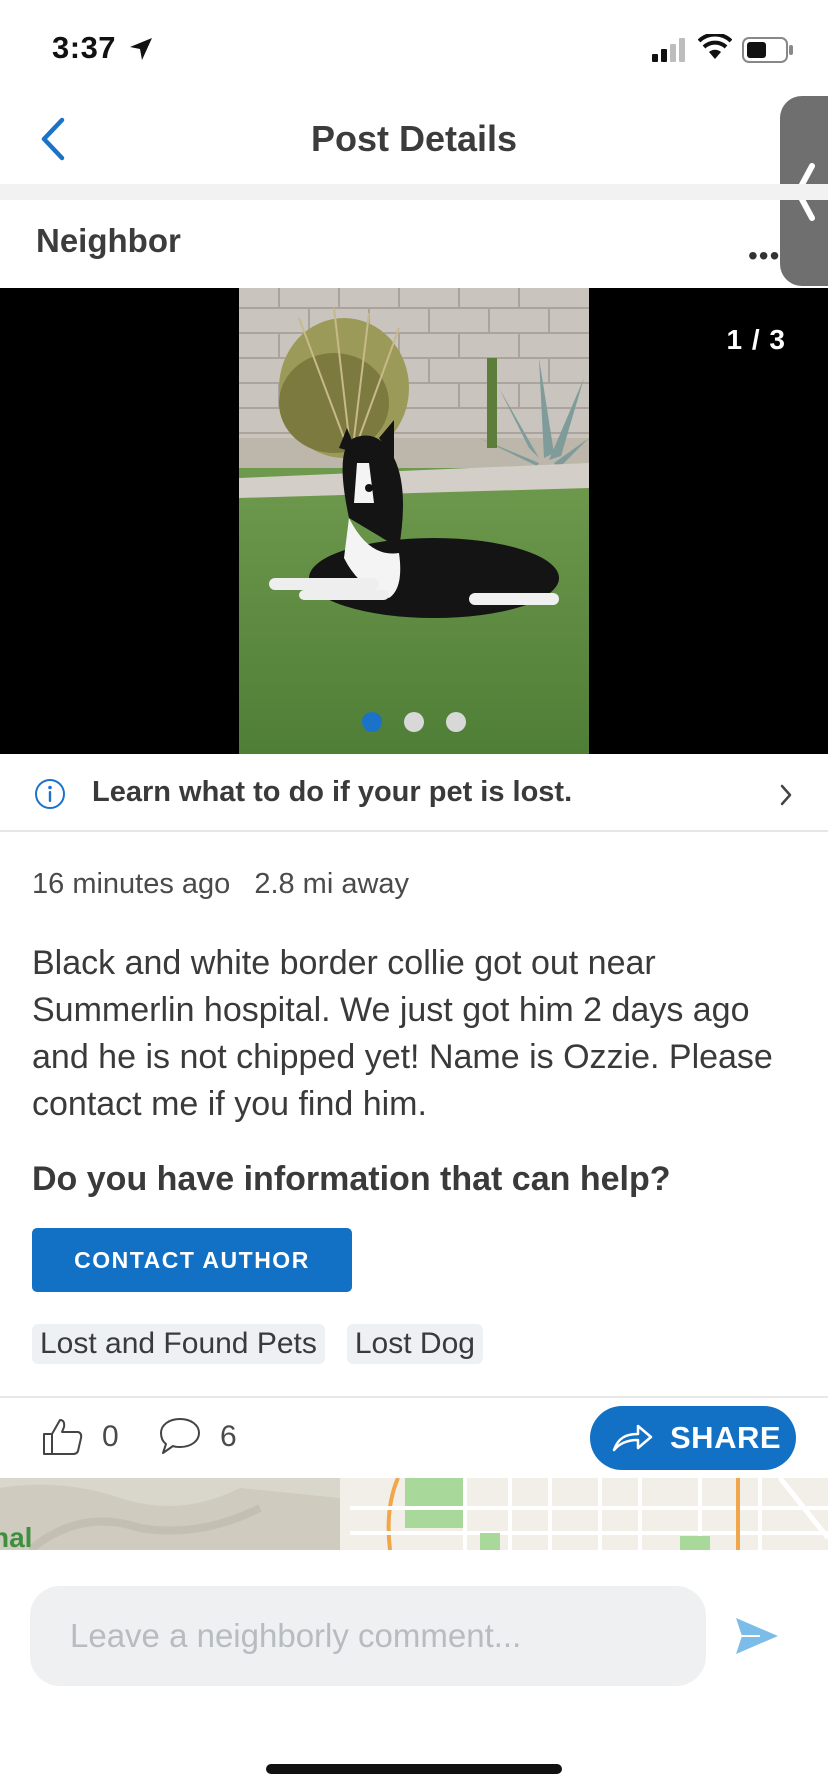 This screenshot has height=1792, width=828. I want to click on post-meta: 16 minutes ago 2.8 mi away, so click(220, 884).